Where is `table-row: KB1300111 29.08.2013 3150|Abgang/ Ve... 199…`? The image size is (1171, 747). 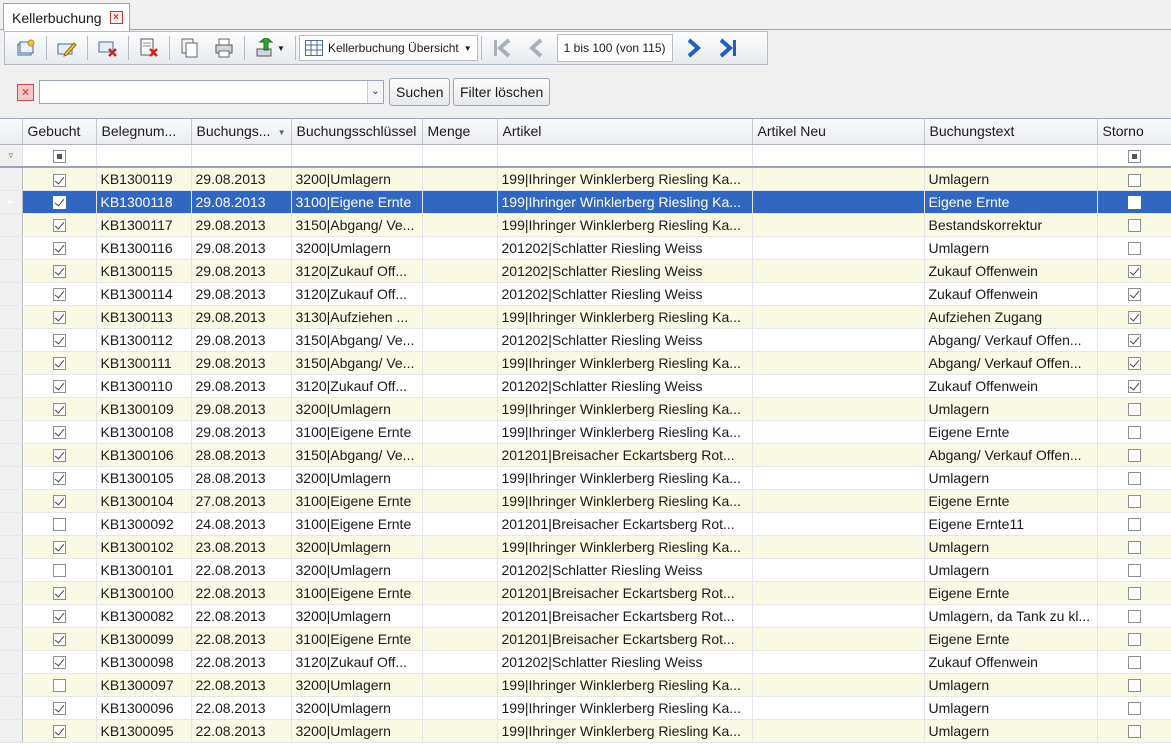
table-row: KB1300111 29.08.2013 3150|Abgang/ Ve... 199… is located at coordinates (585, 363).